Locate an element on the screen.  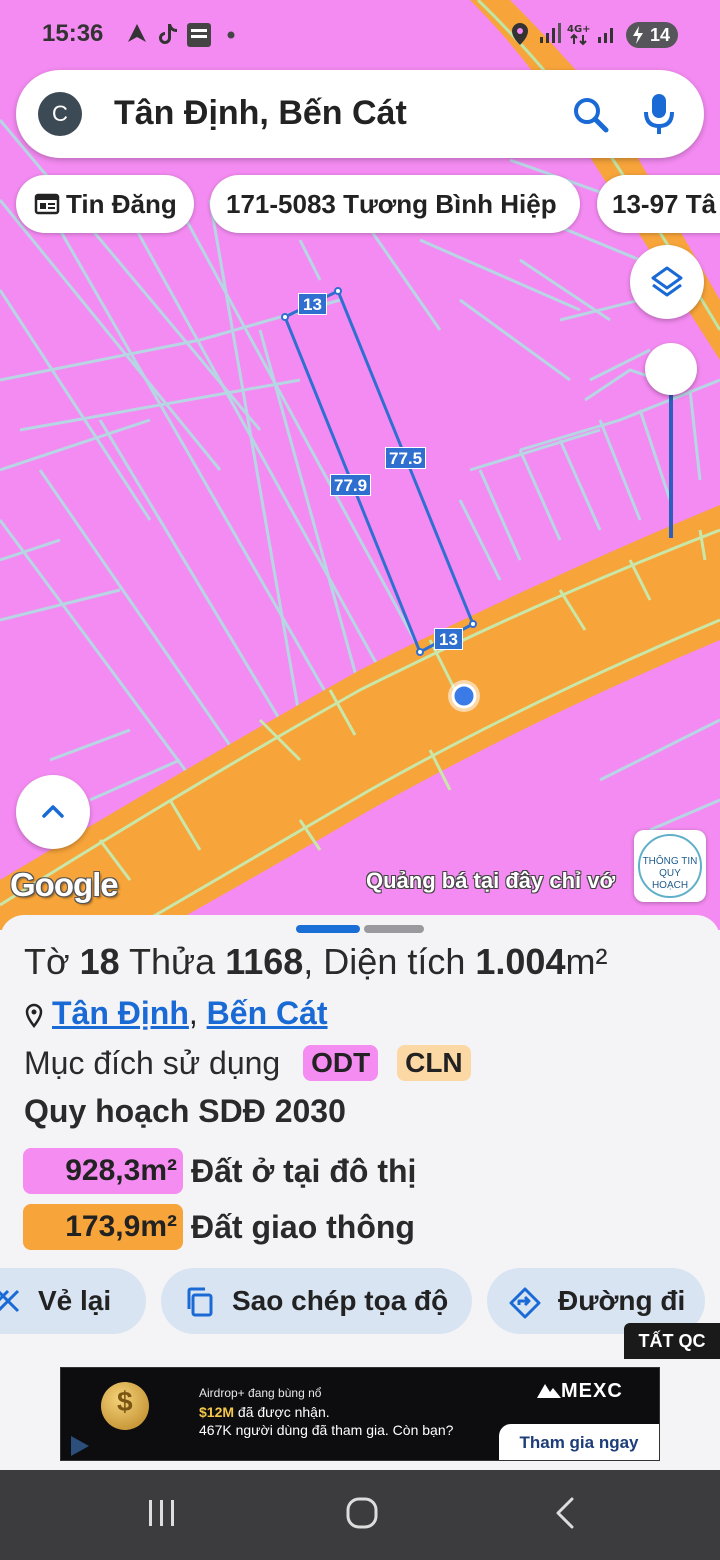
map-pin-icon is located at coordinates (34, 1015).